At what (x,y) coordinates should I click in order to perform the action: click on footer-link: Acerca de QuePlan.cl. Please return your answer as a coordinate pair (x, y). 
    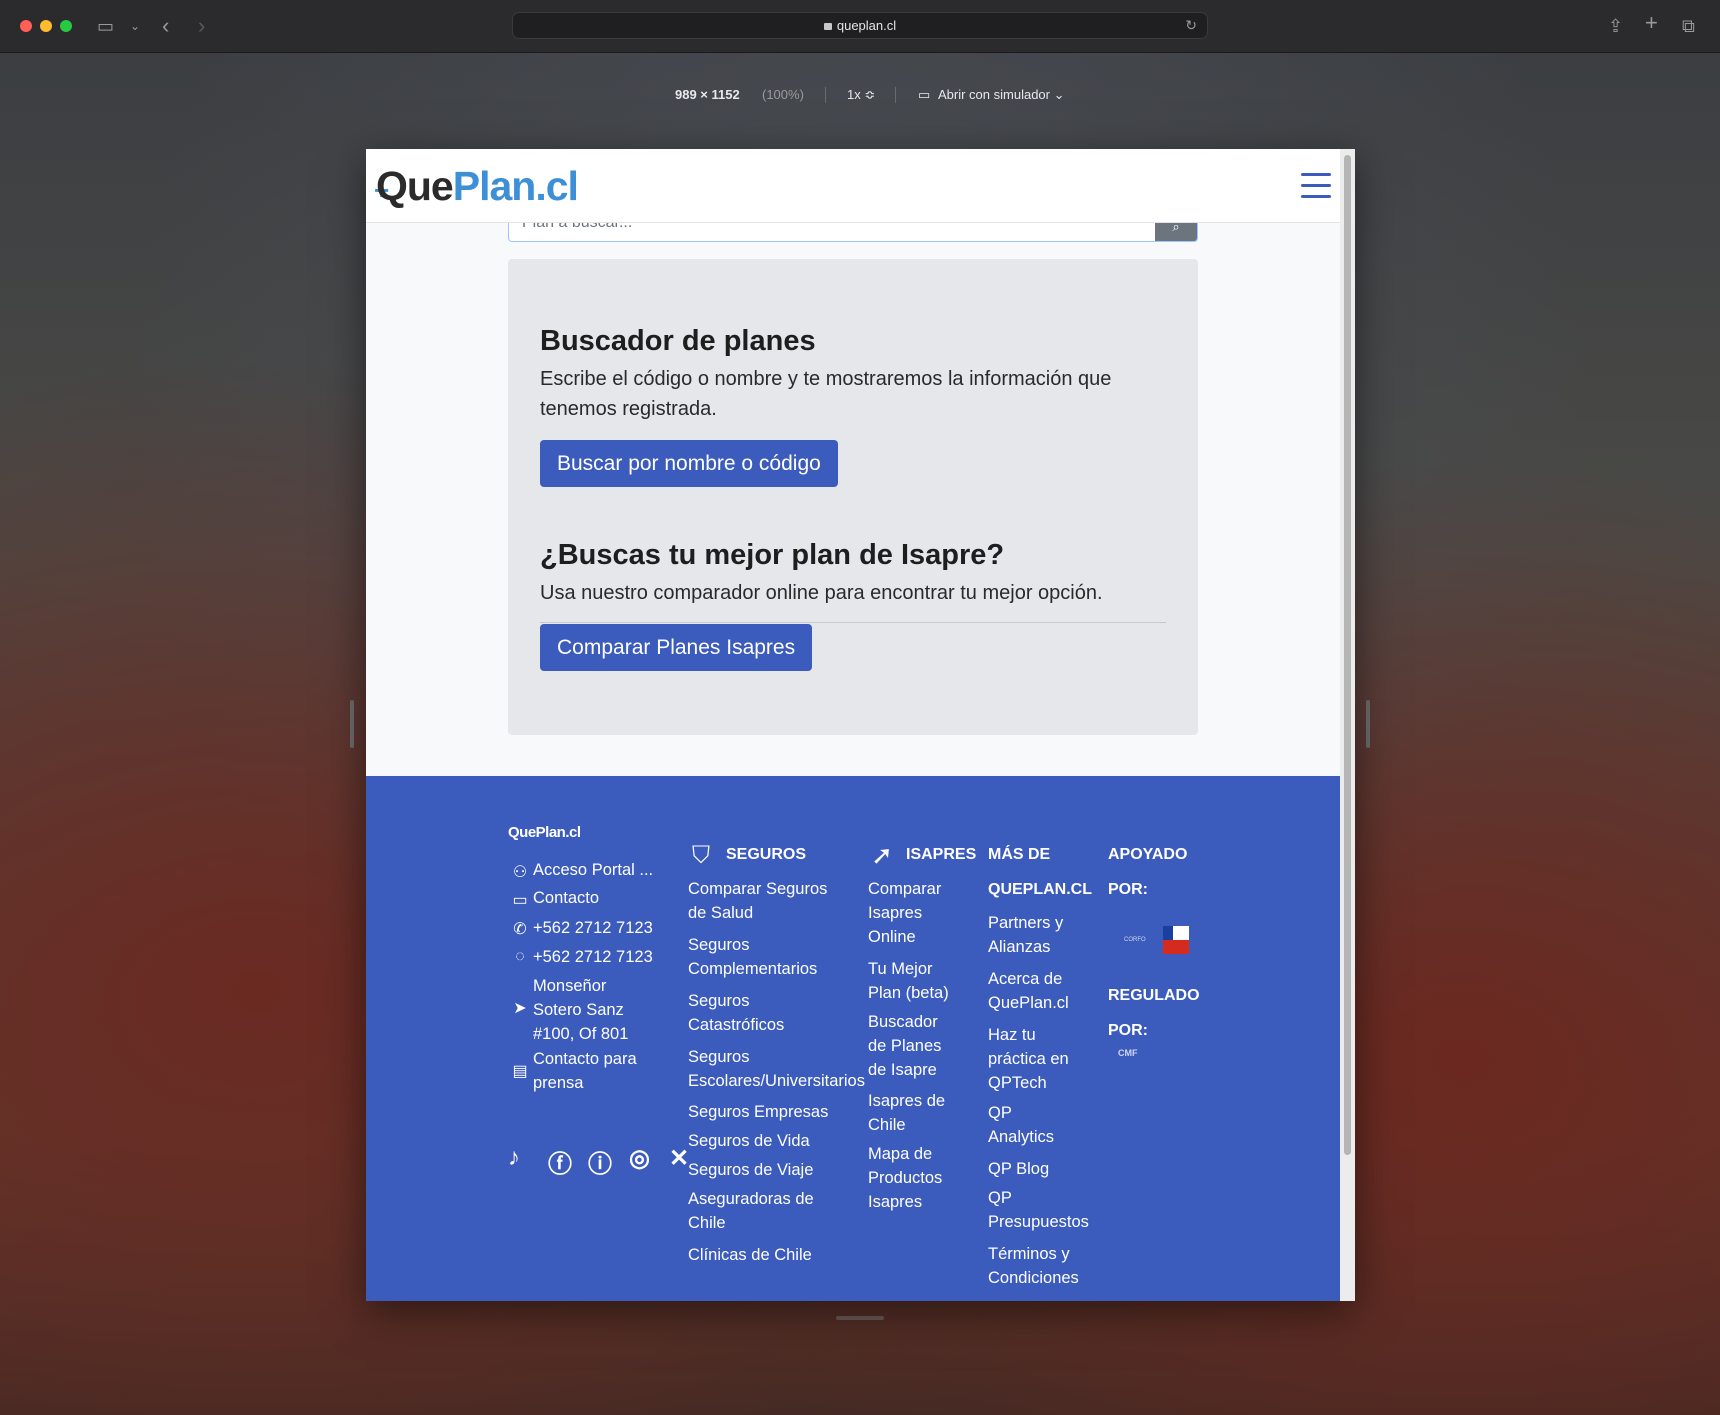
    Looking at the image, I should click on (1038, 991).